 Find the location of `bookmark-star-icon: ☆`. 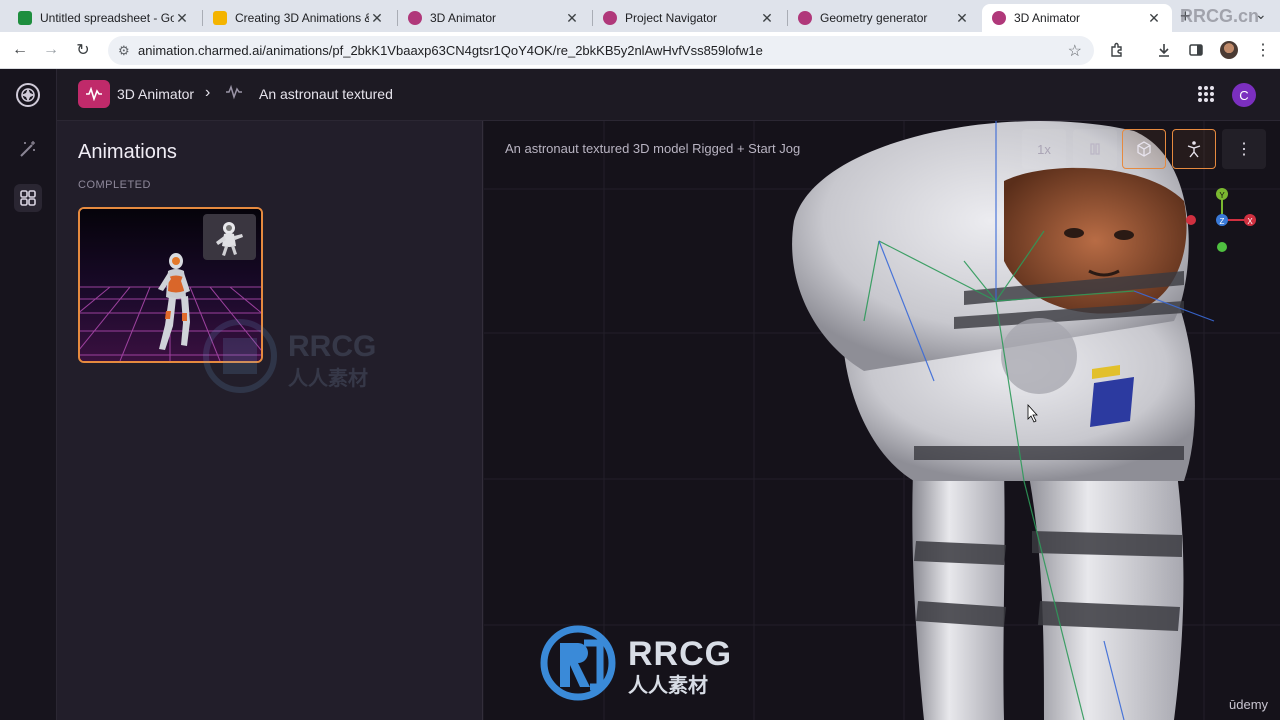

bookmark-star-icon: ☆ is located at coordinates (1075, 51).